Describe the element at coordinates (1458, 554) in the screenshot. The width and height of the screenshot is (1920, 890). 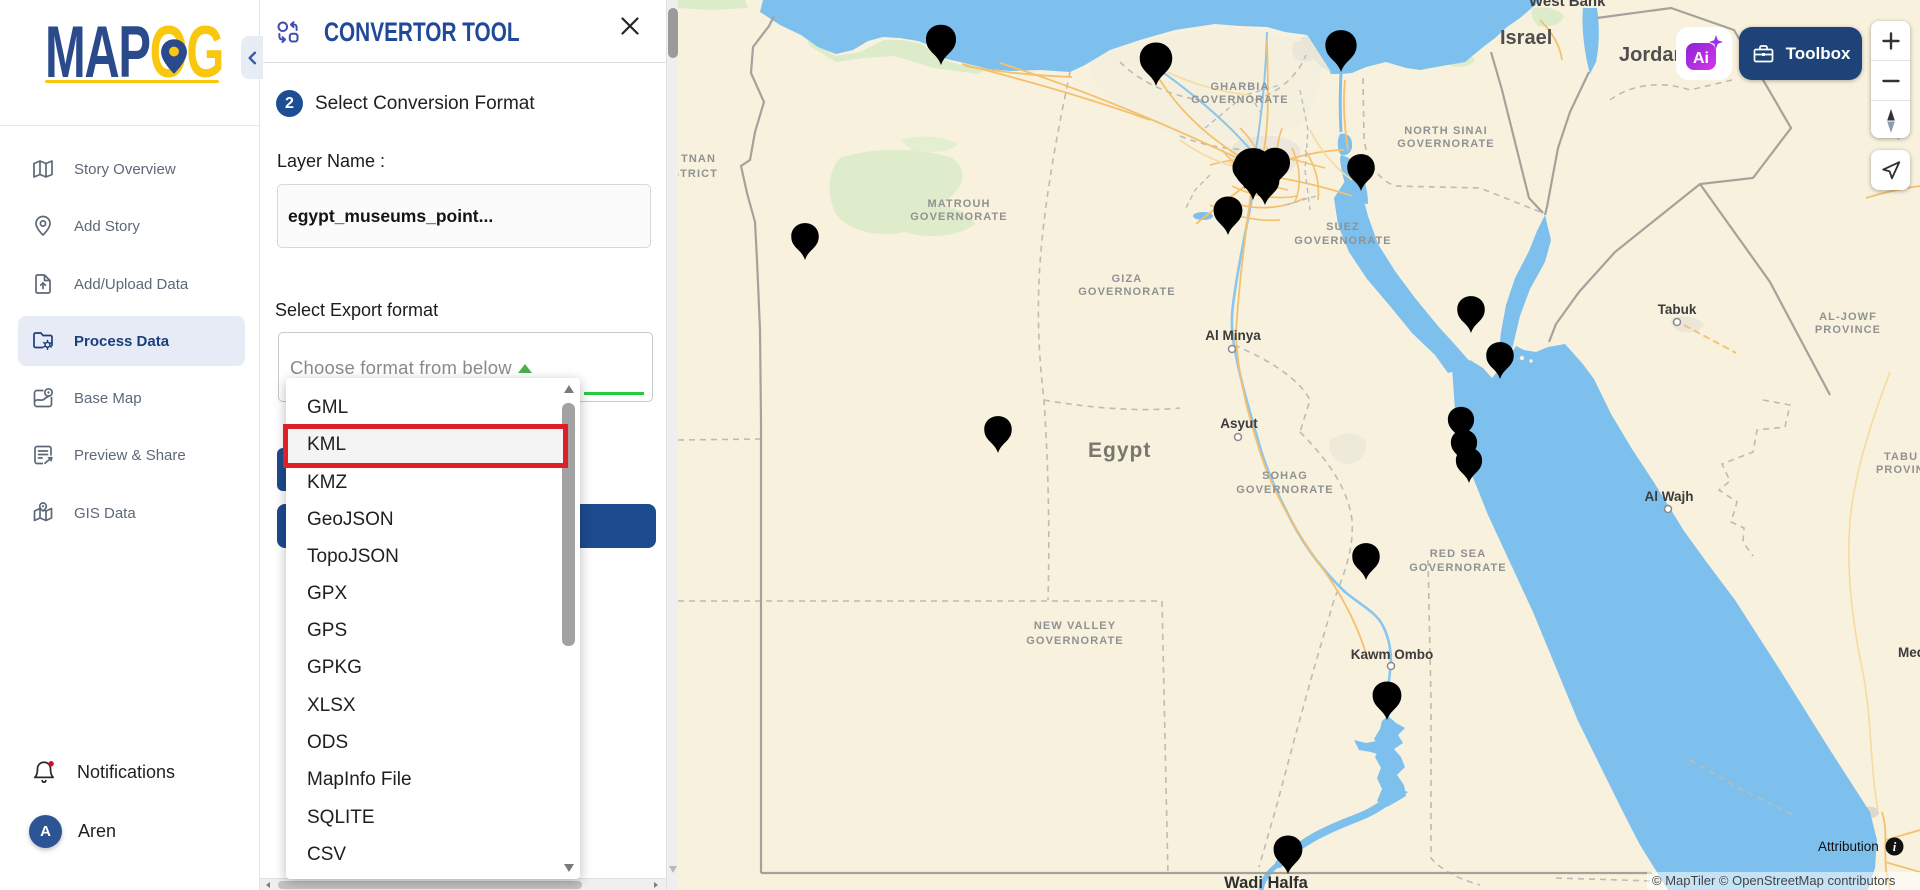
I see `svg-text: RED SEA` at that location.